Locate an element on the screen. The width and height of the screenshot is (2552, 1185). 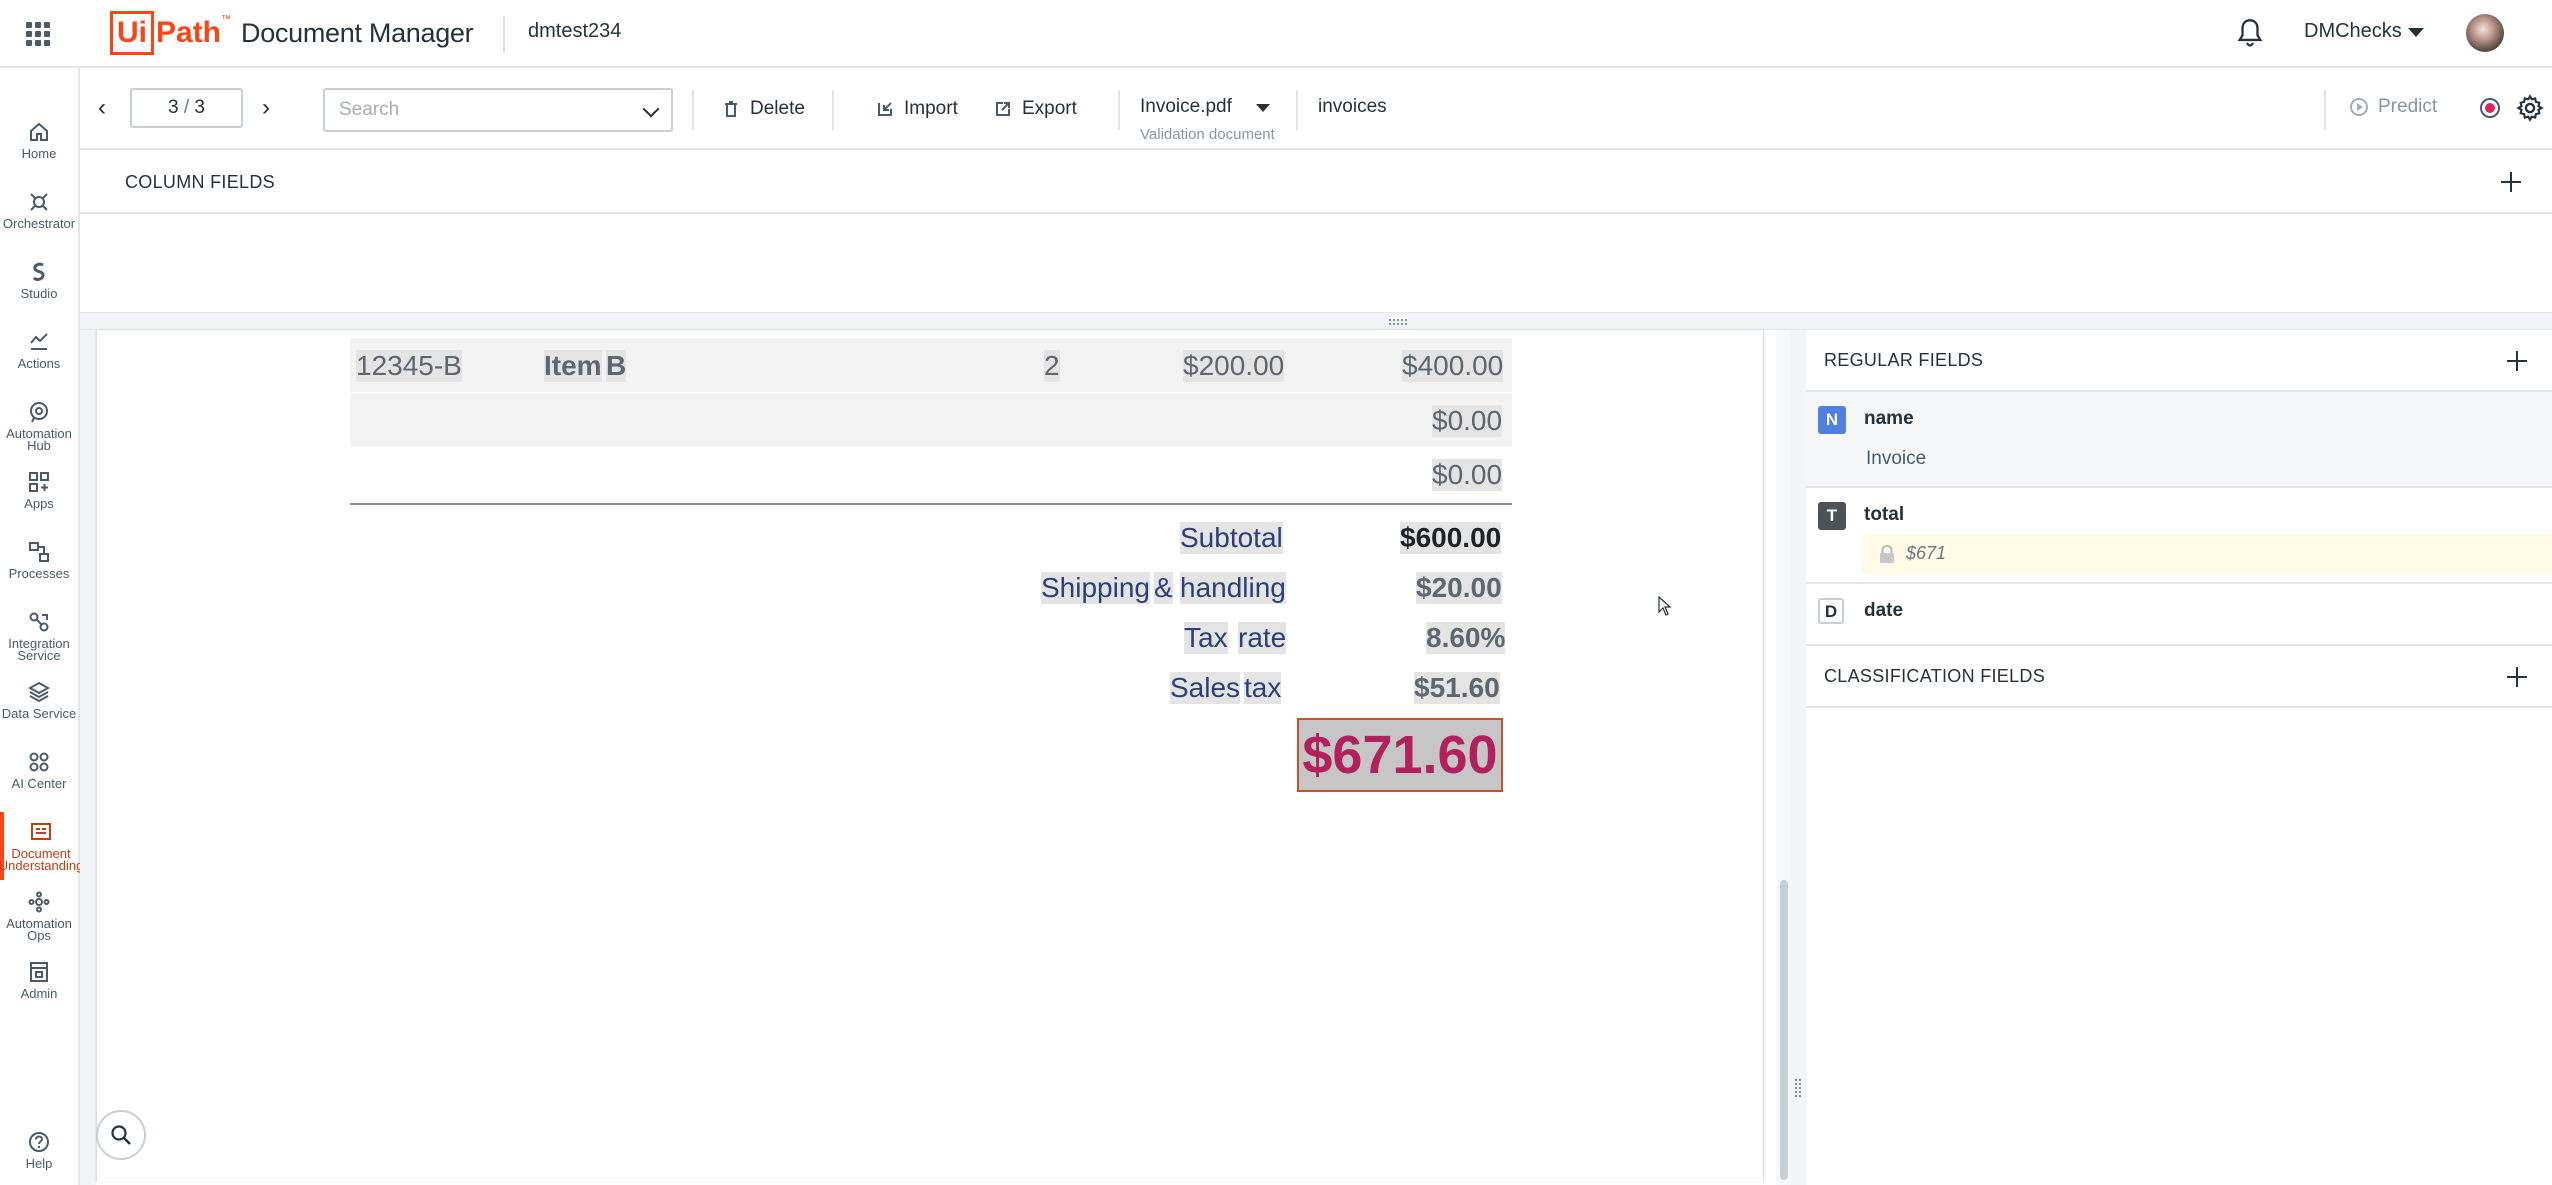
delete-button: Delete is located at coordinates (763, 109).